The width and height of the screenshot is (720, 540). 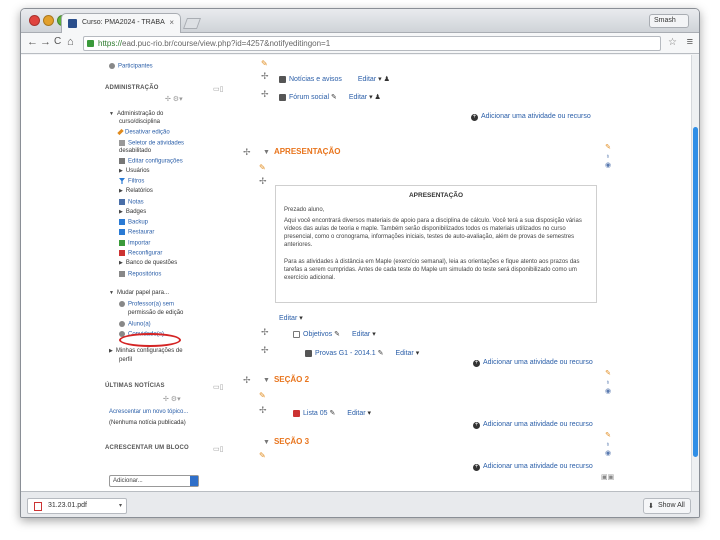 I want to click on scrollbar-thumb, so click(x=695, y=292).